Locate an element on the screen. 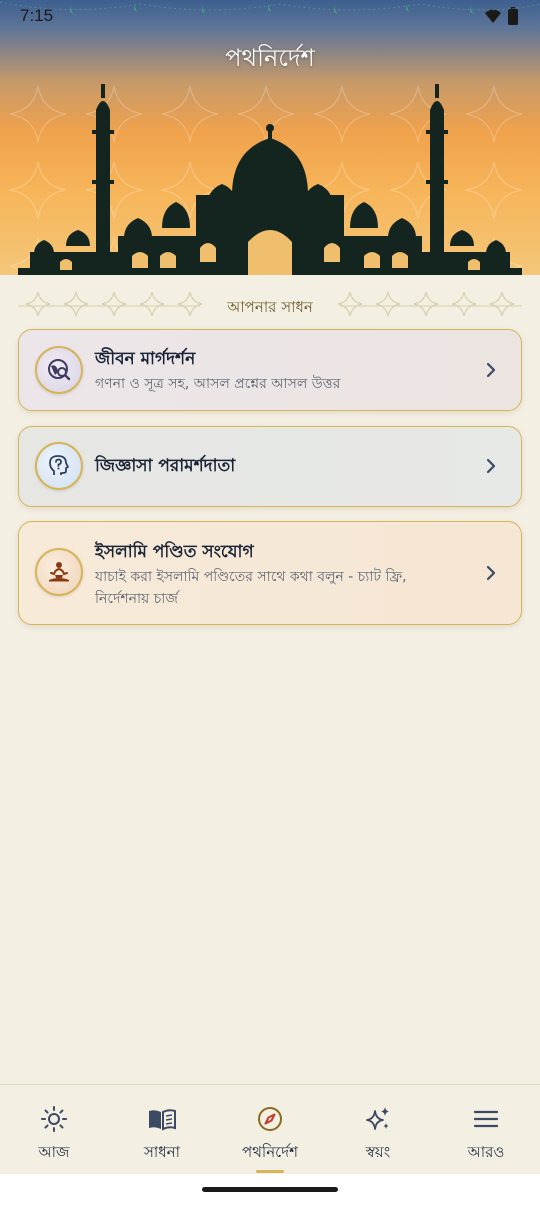 The height and width of the screenshot is (1205, 540). nav-item-today: আজ is located at coordinates (54, 1130).